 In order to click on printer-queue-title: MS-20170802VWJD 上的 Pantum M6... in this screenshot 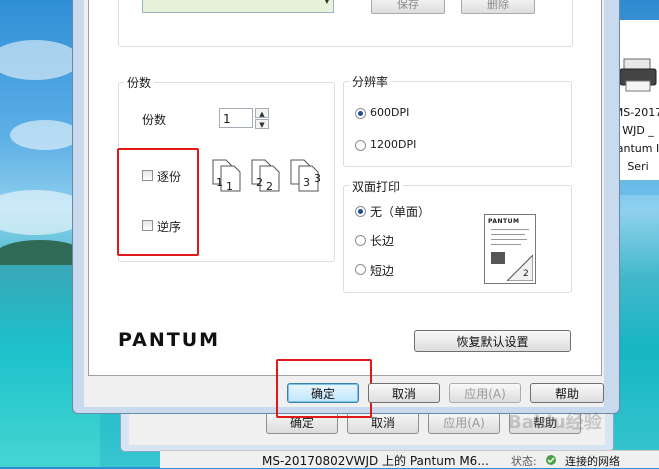, I will do `click(375, 460)`.